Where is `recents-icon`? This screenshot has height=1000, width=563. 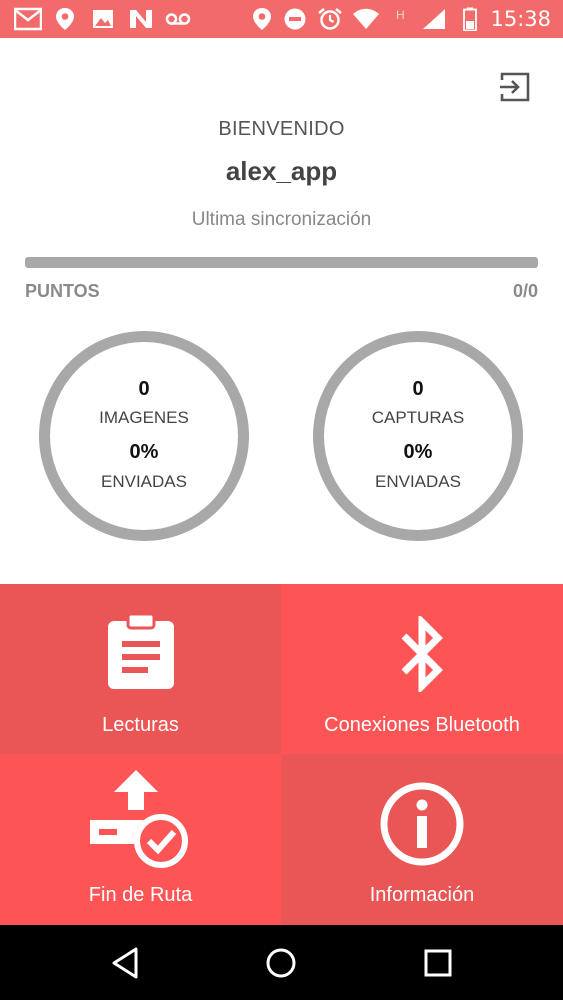
recents-icon is located at coordinates (438, 963).